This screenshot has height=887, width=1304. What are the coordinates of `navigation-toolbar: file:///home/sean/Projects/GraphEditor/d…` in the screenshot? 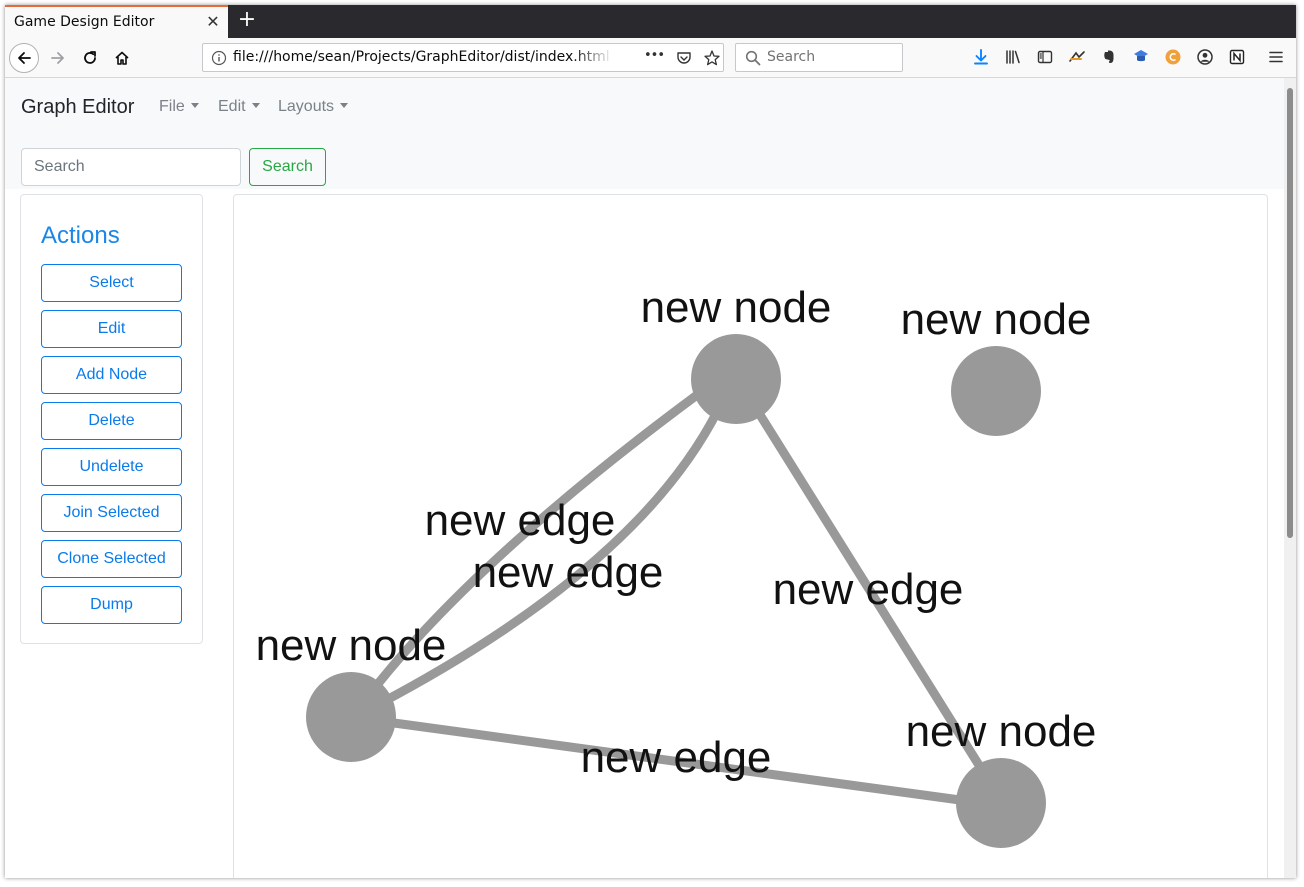 It's located at (650, 58).